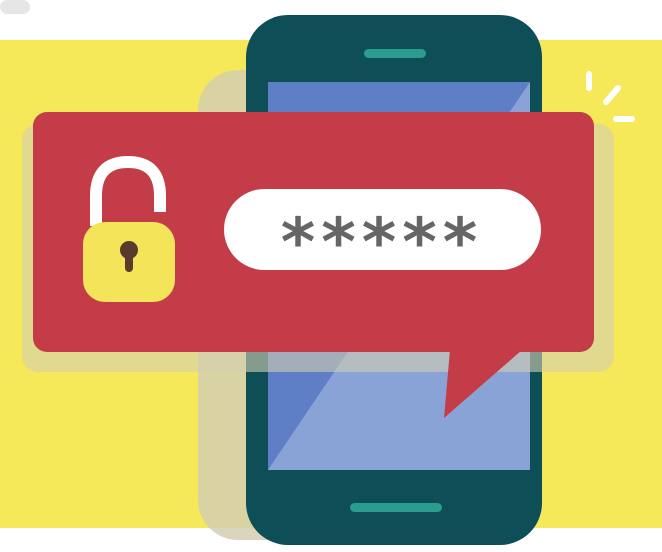 The image size is (662, 552). What do you see at coordinates (395, 53) in the screenshot?
I see `phone-earpiece` at bounding box center [395, 53].